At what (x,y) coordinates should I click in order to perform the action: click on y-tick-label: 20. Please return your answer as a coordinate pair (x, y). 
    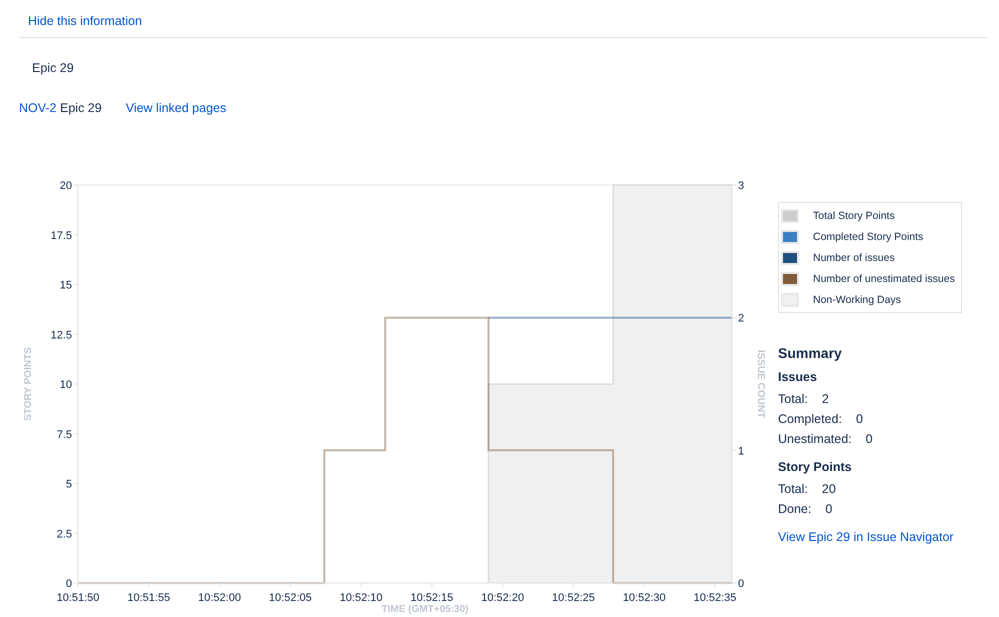
    Looking at the image, I should click on (66, 186).